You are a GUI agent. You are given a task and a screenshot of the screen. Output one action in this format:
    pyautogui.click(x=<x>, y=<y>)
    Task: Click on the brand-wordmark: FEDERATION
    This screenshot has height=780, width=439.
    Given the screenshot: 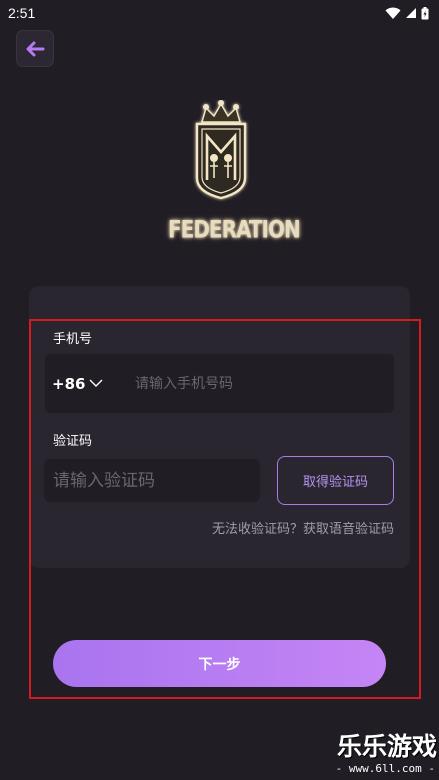 What is the action you would take?
    pyautogui.click(x=231, y=229)
    